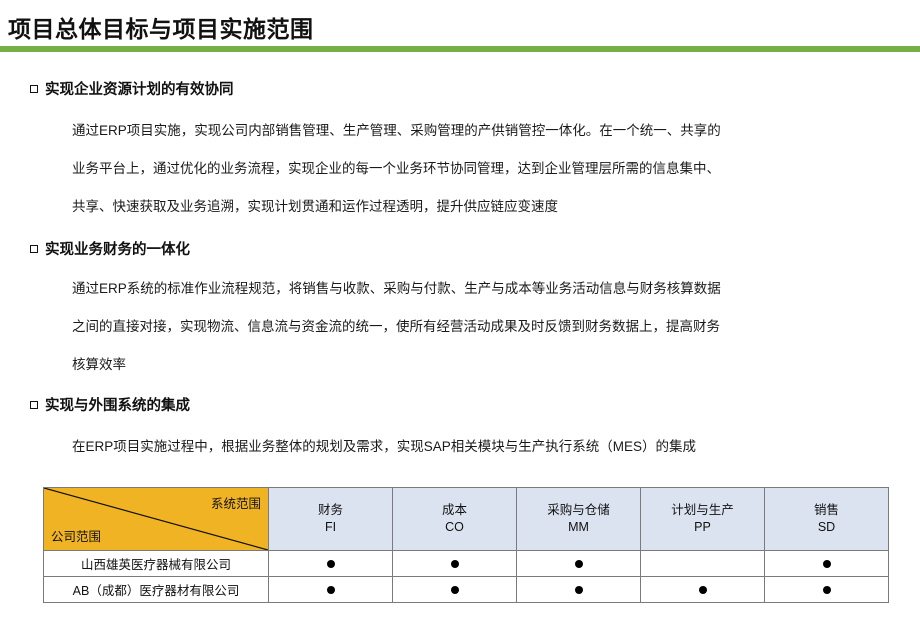  Describe the element at coordinates (330, 519) in the screenshot. I see `column-header-fi: 财务 FI` at that location.